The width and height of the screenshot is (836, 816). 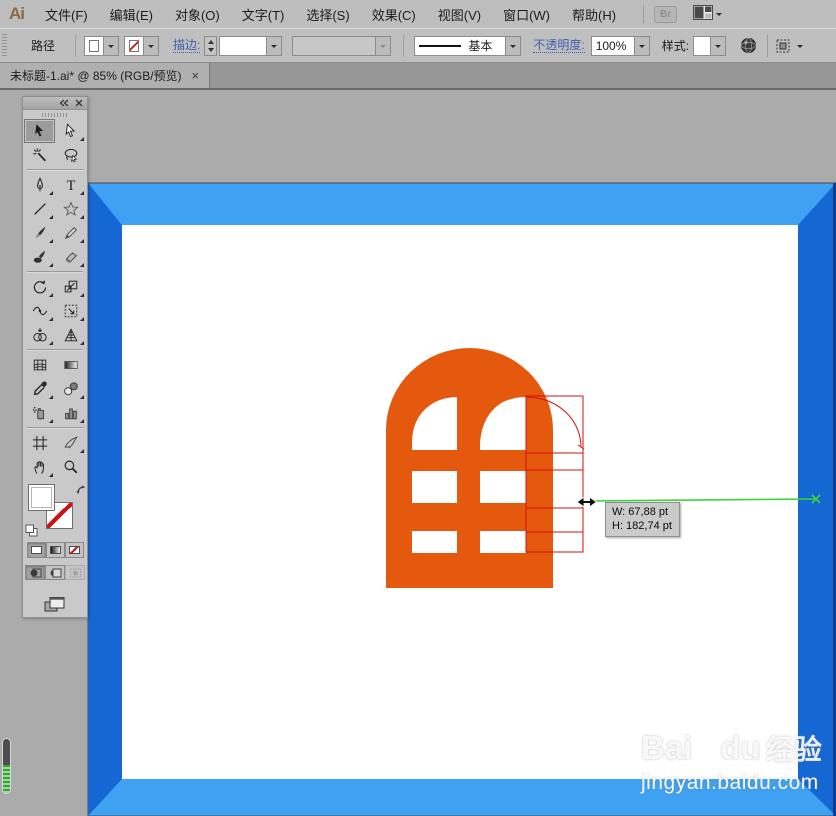 I want to click on direct-selection-tool, so click(x=70, y=131).